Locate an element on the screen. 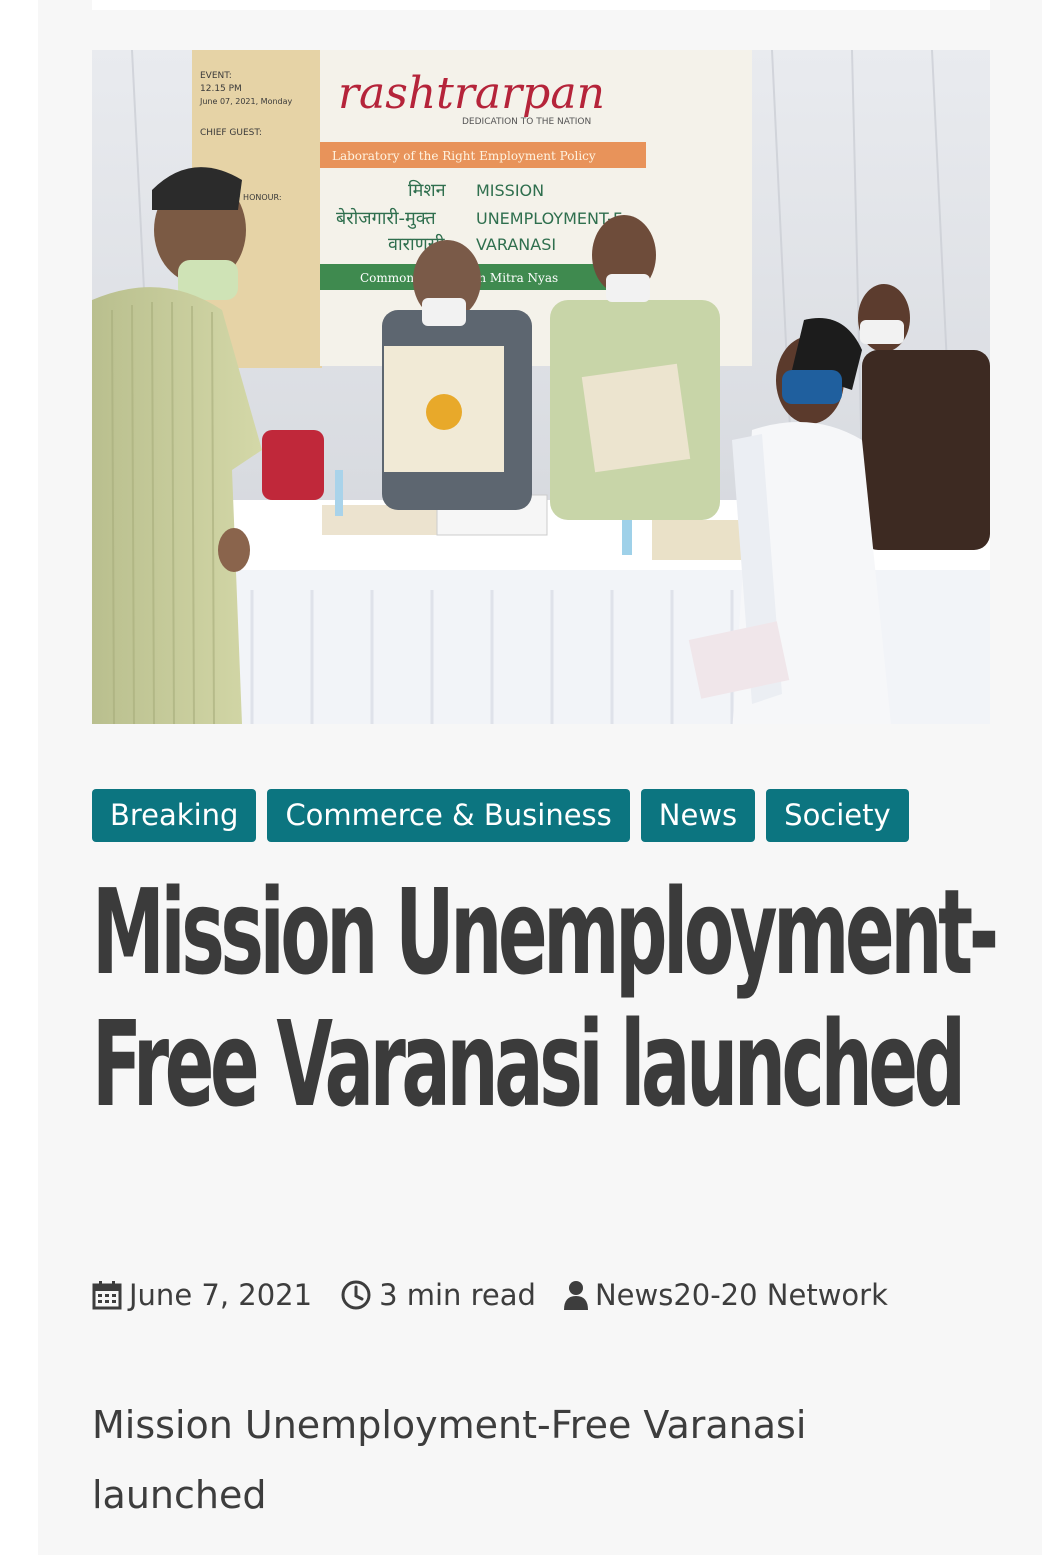  banner-mission-hi: मिशन is located at coordinates (427, 190).